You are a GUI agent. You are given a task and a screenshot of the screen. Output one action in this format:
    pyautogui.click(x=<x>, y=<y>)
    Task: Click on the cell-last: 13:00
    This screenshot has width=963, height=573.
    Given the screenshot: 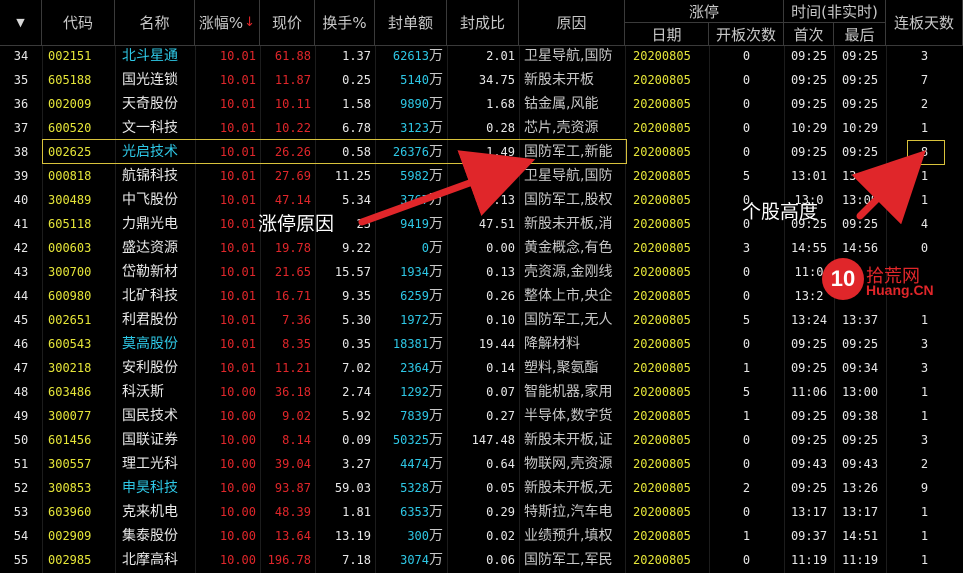 What is the action you would take?
    pyautogui.click(x=860, y=392)
    